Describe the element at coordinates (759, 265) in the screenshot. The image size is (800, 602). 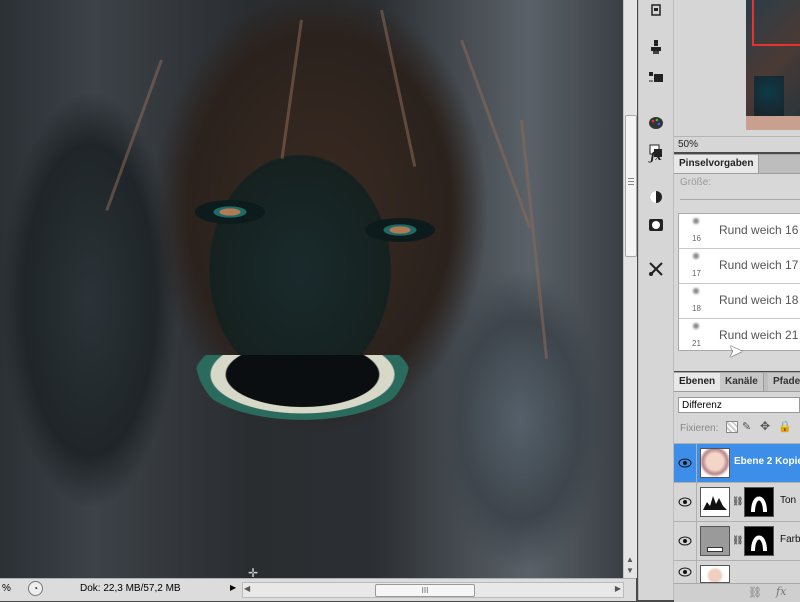
I see `brush-name: Rund weich 17` at that location.